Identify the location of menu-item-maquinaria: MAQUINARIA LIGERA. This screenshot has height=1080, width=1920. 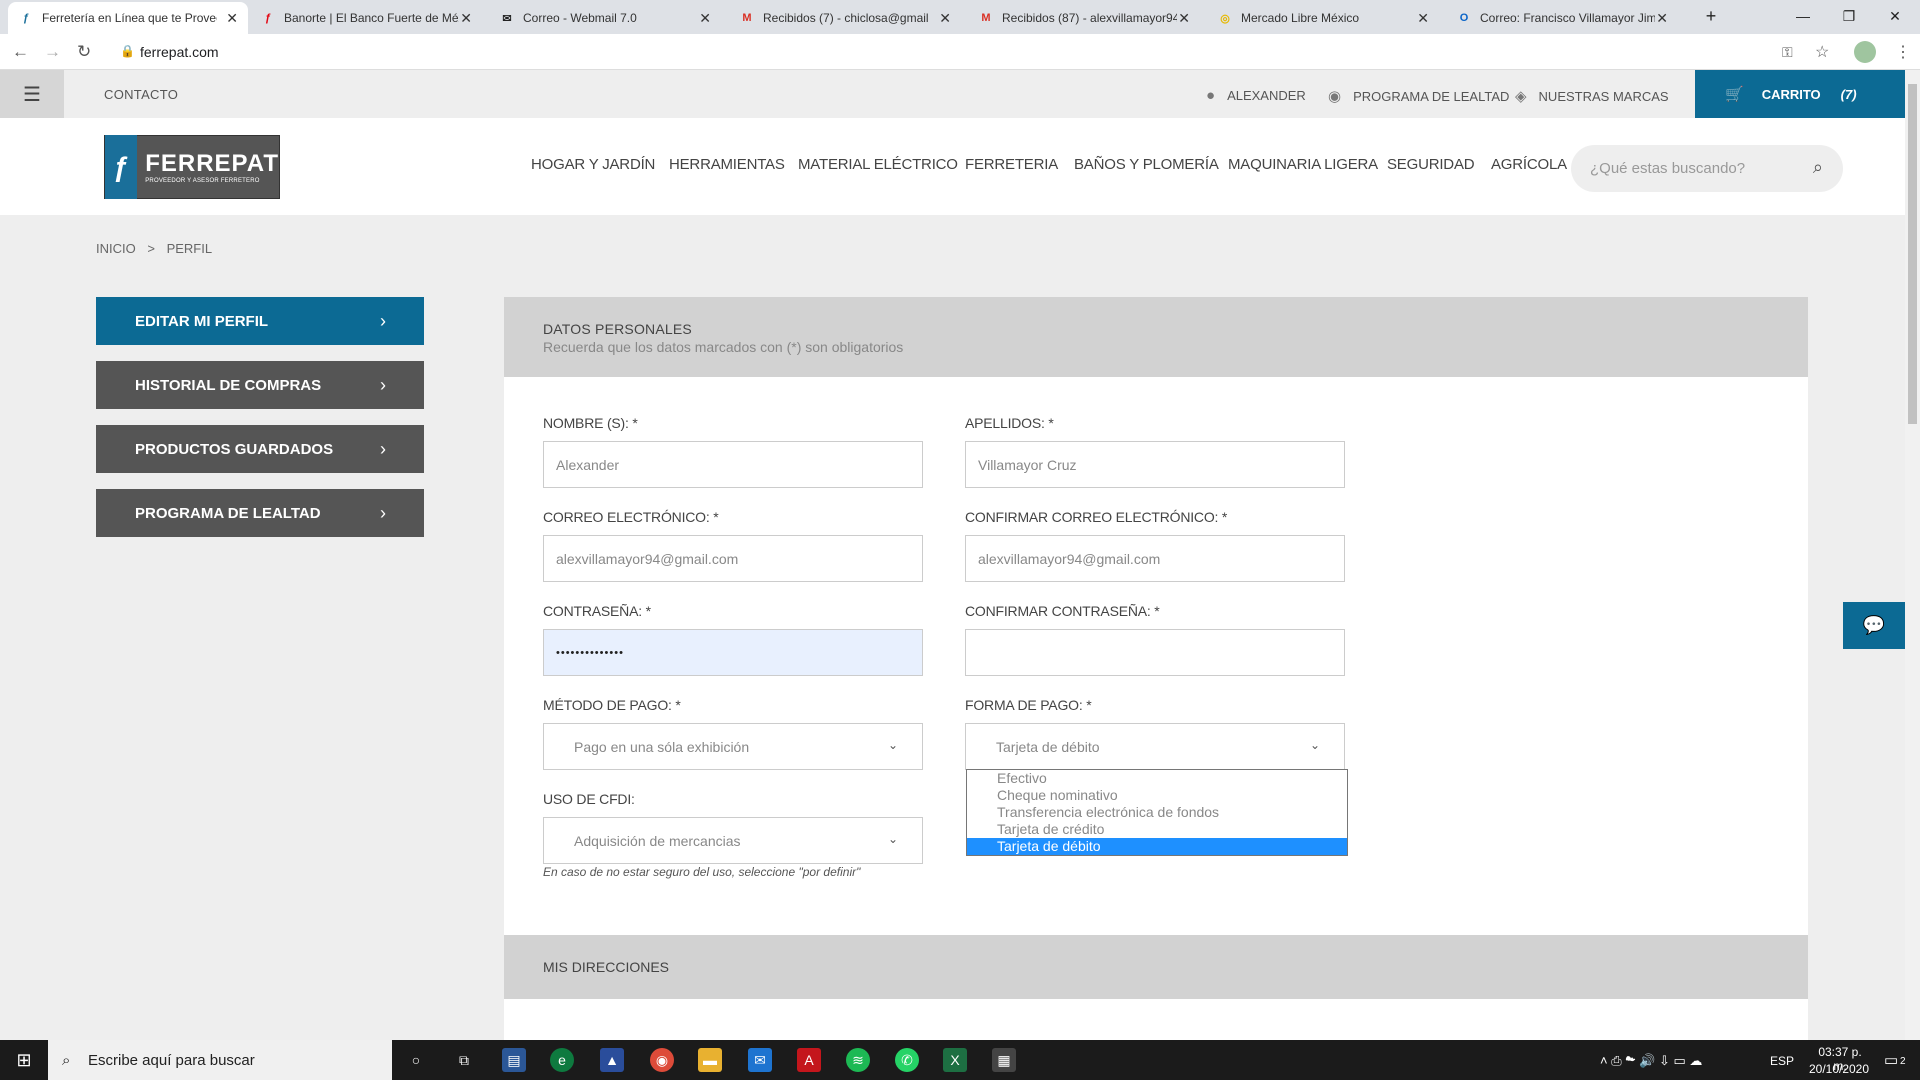
(1303, 164).